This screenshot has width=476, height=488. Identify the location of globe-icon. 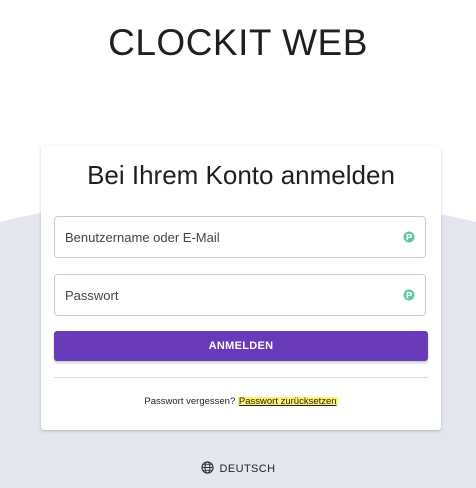
(207, 467).